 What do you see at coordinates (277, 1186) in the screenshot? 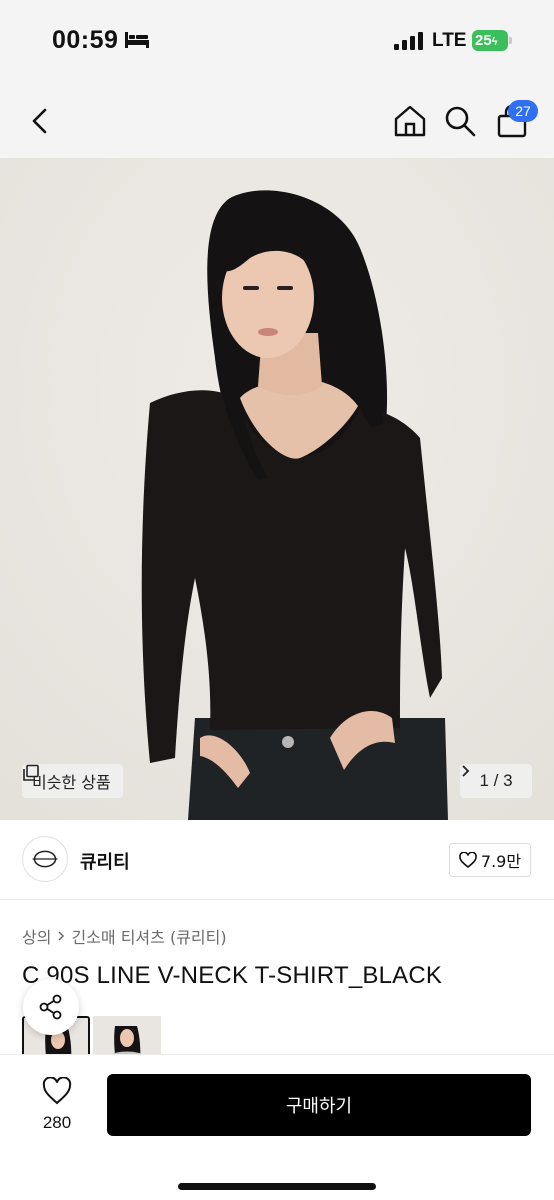
I see `home-indicator` at bounding box center [277, 1186].